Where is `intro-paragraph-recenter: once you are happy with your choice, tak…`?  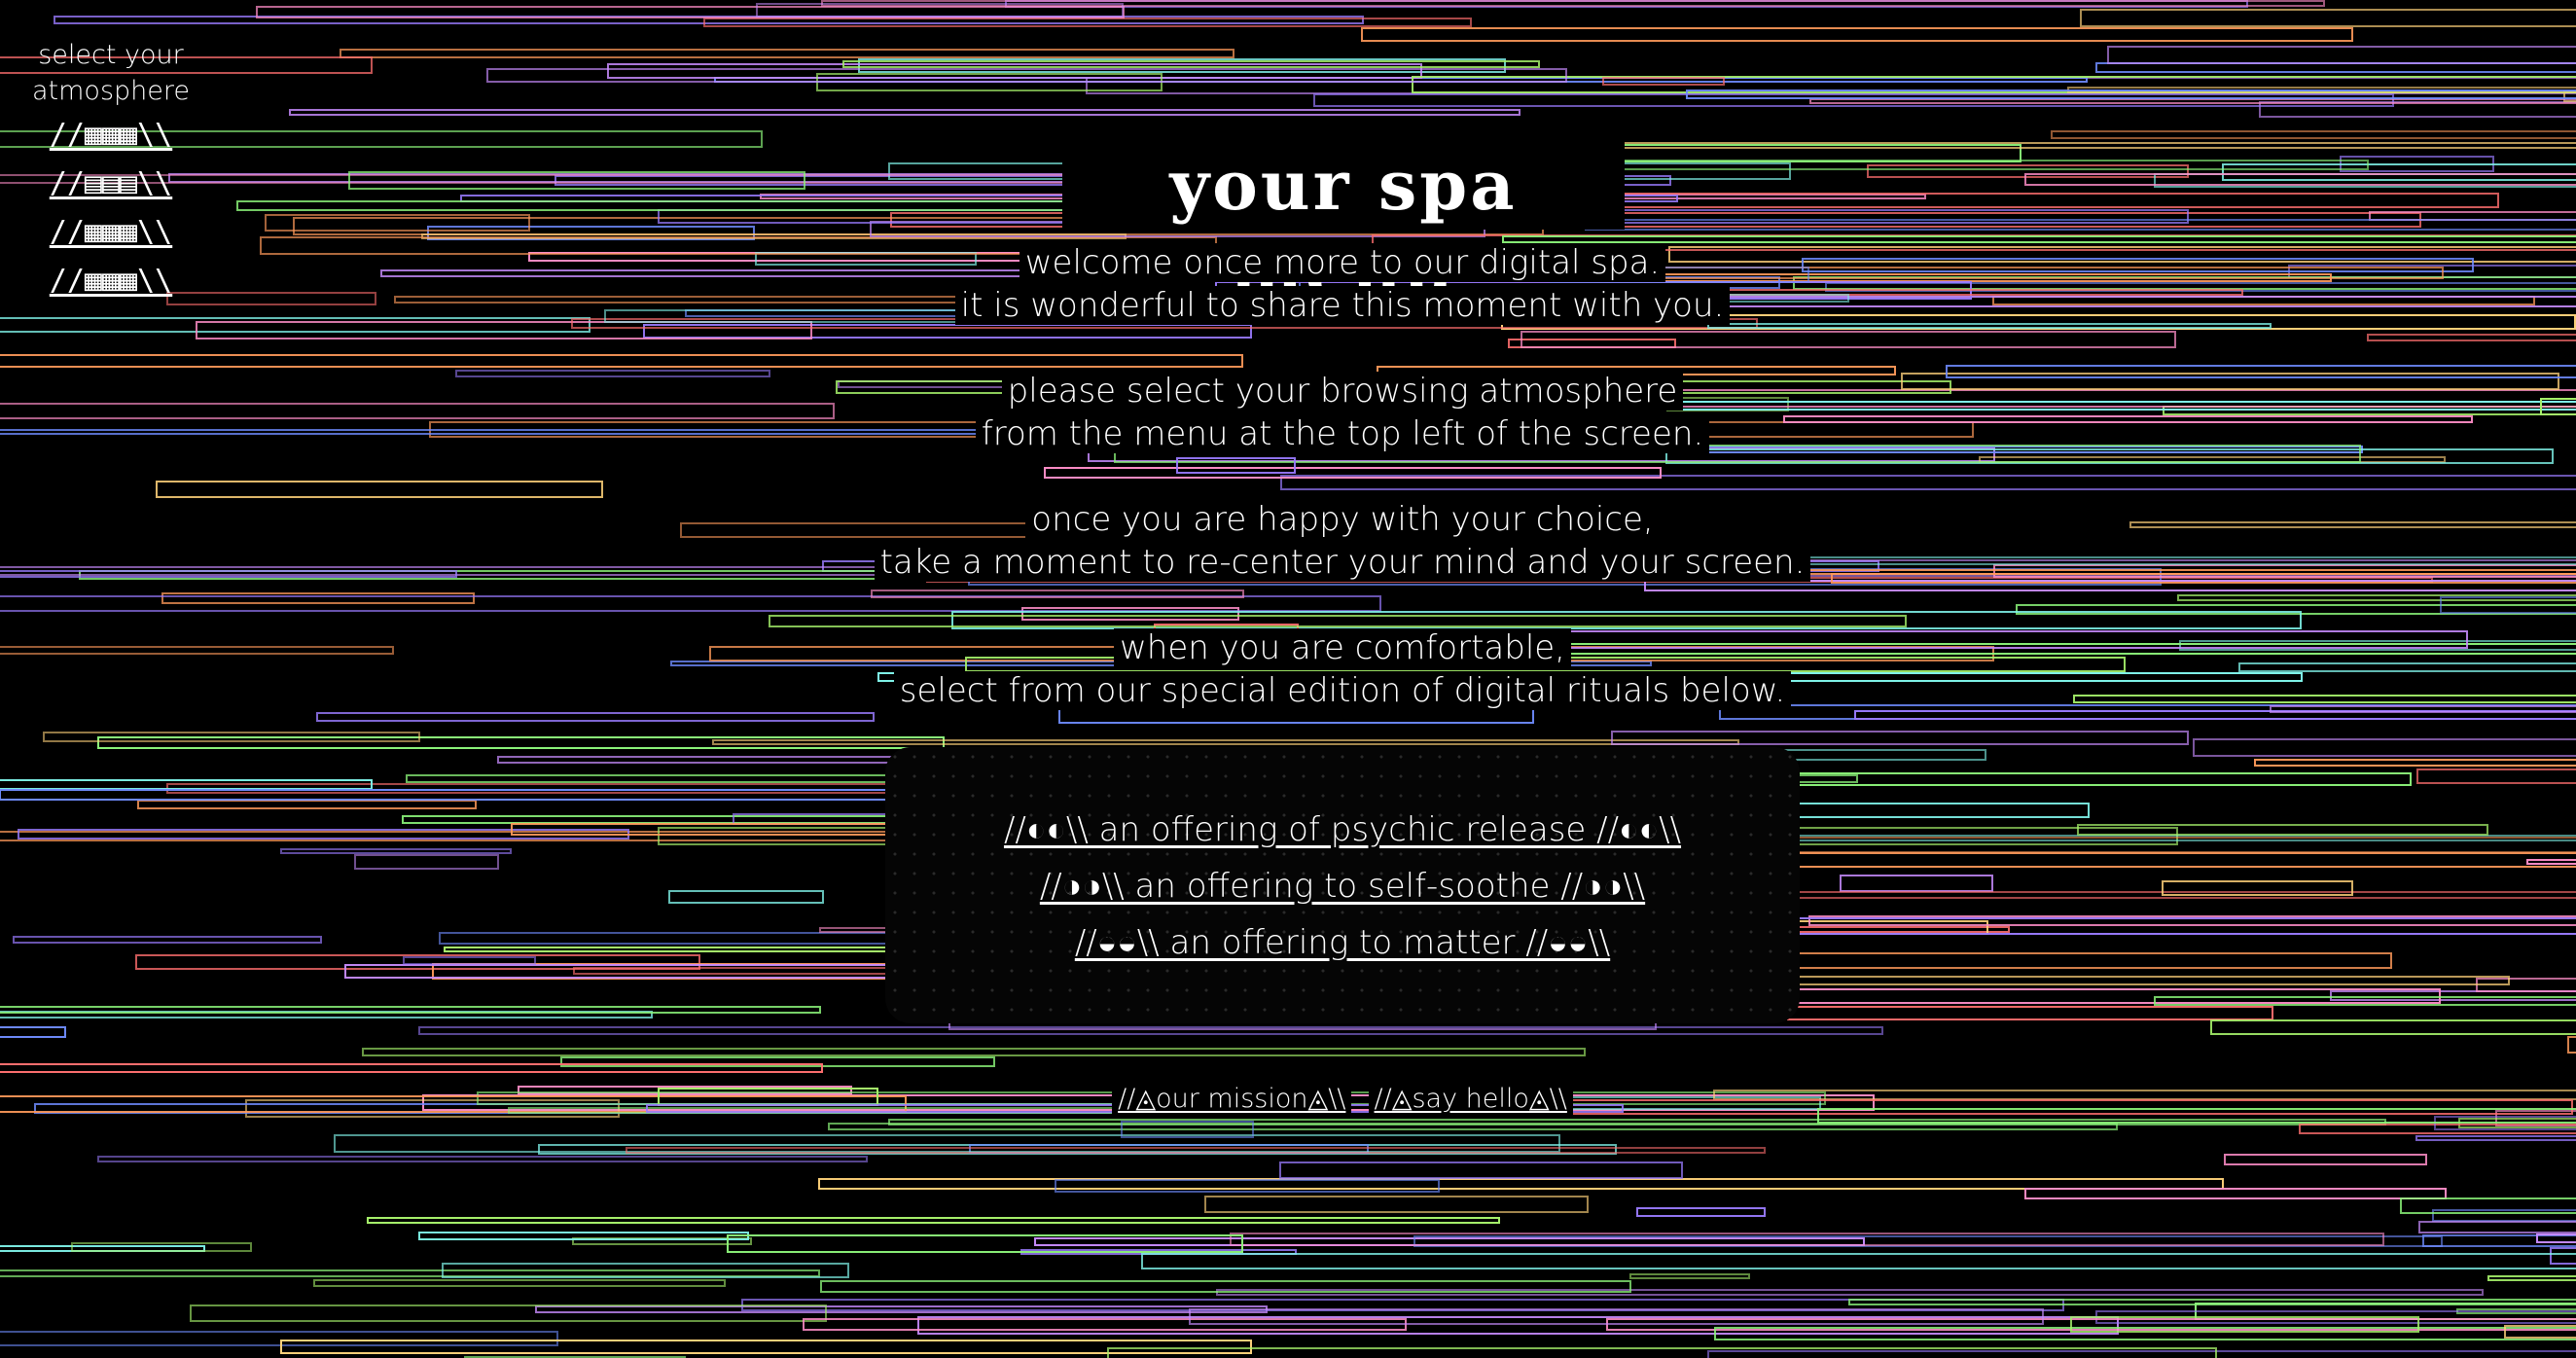
intro-paragraph-recenter: once you are happy with your choice, tak… is located at coordinates (1342, 541).